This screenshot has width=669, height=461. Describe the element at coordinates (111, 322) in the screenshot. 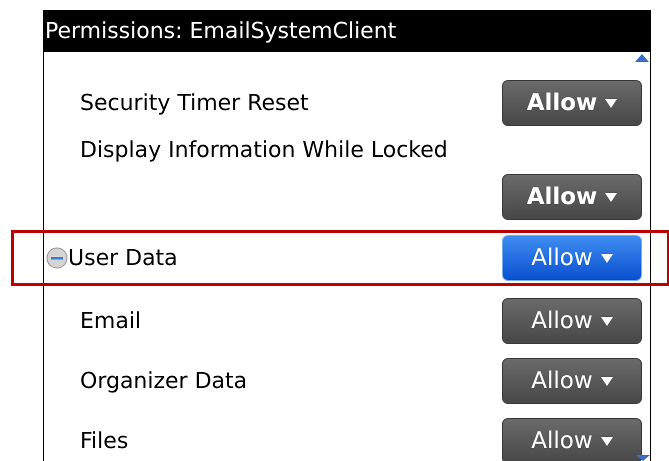

I see `permission-label: Email` at that location.